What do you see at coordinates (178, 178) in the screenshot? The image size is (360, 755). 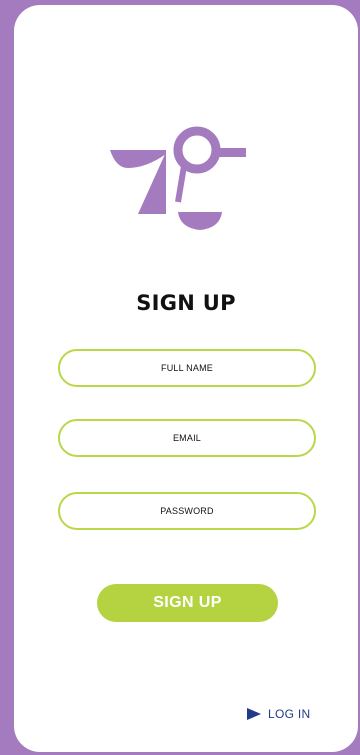 I see `bird-logo-icon` at bounding box center [178, 178].